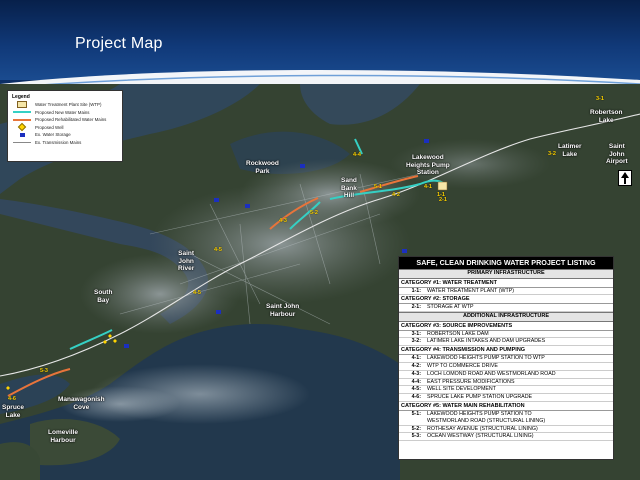 This screenshot has height=480, width=640. What do you see at coordinates (103, 296) in the screenshot?
I see `label-south-bay: South Bay` at bounding box center [103, 296].